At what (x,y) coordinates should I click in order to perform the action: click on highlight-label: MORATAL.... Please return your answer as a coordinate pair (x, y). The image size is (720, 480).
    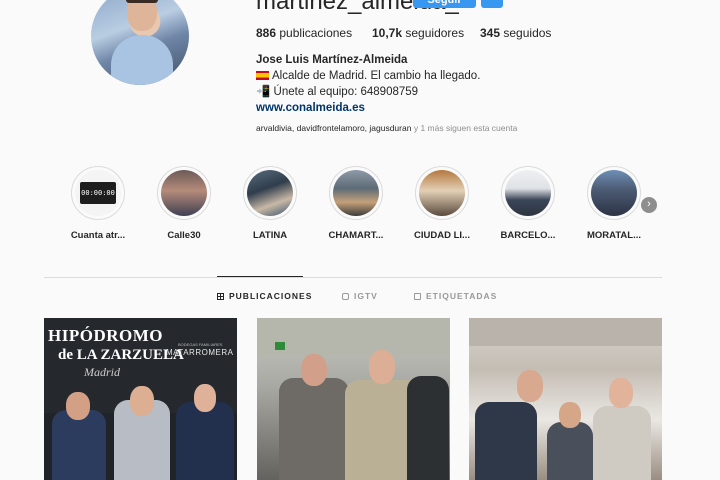
    Looking at the image, I should click on (614, 235).